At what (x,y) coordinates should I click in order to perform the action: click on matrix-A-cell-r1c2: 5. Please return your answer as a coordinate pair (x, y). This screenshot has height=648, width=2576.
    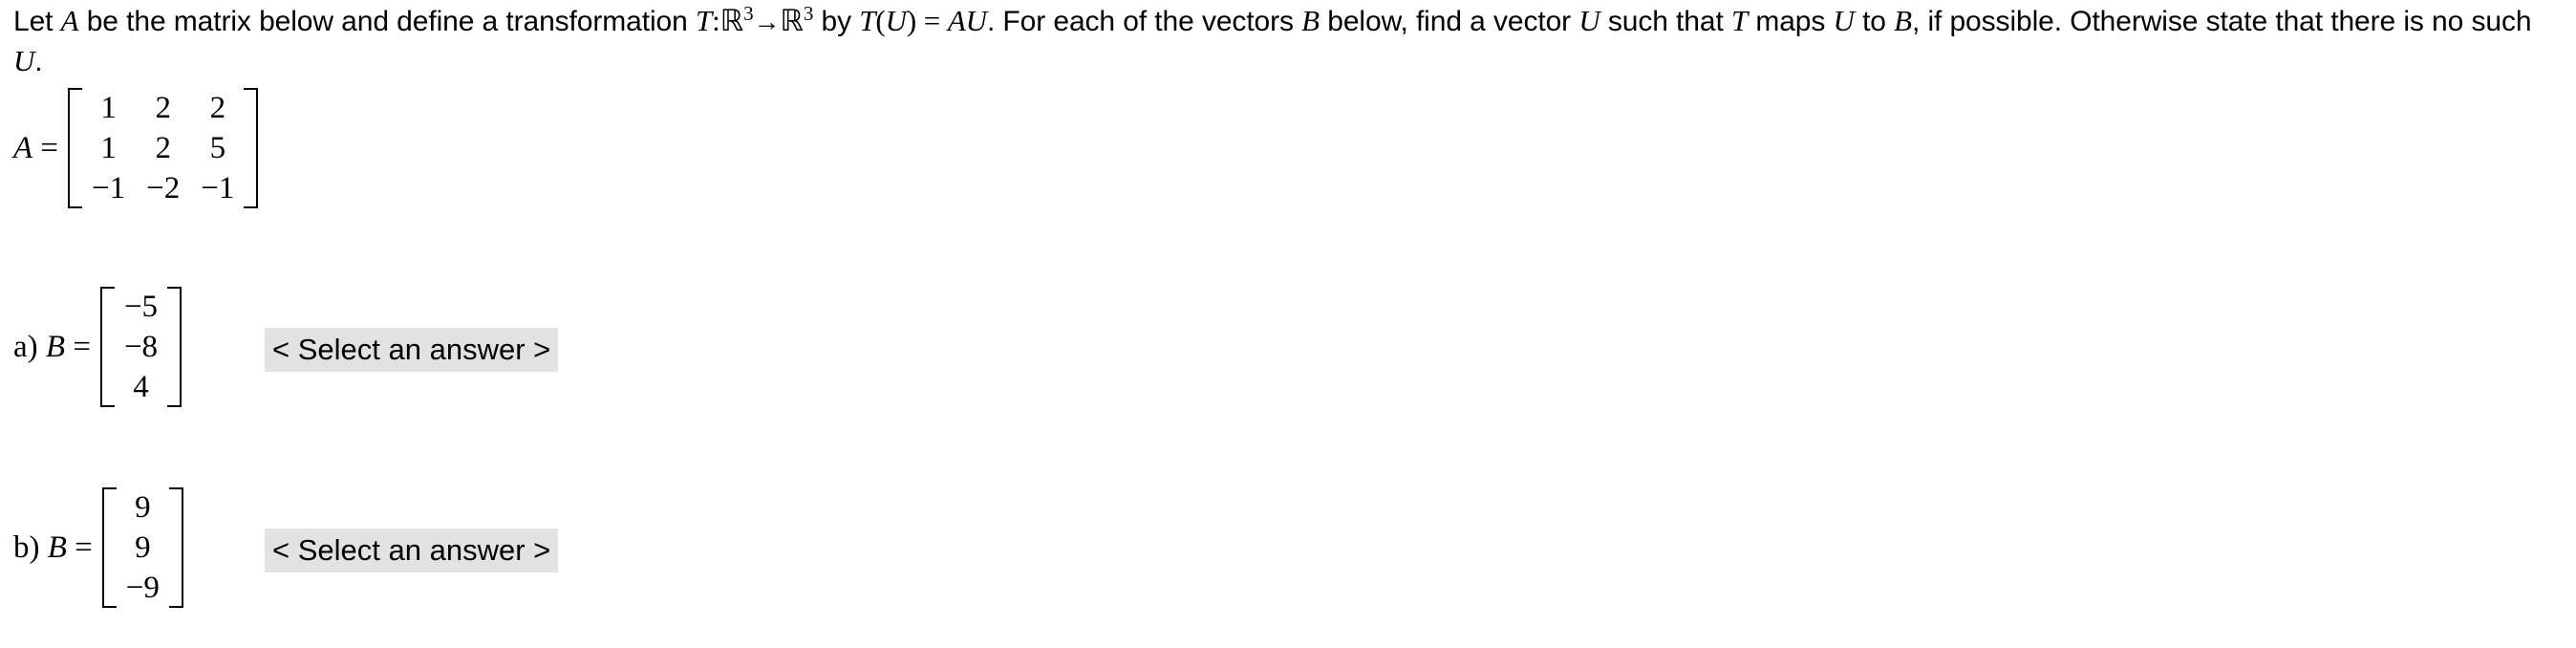
    Looking at the image, I should click on (217, 148).